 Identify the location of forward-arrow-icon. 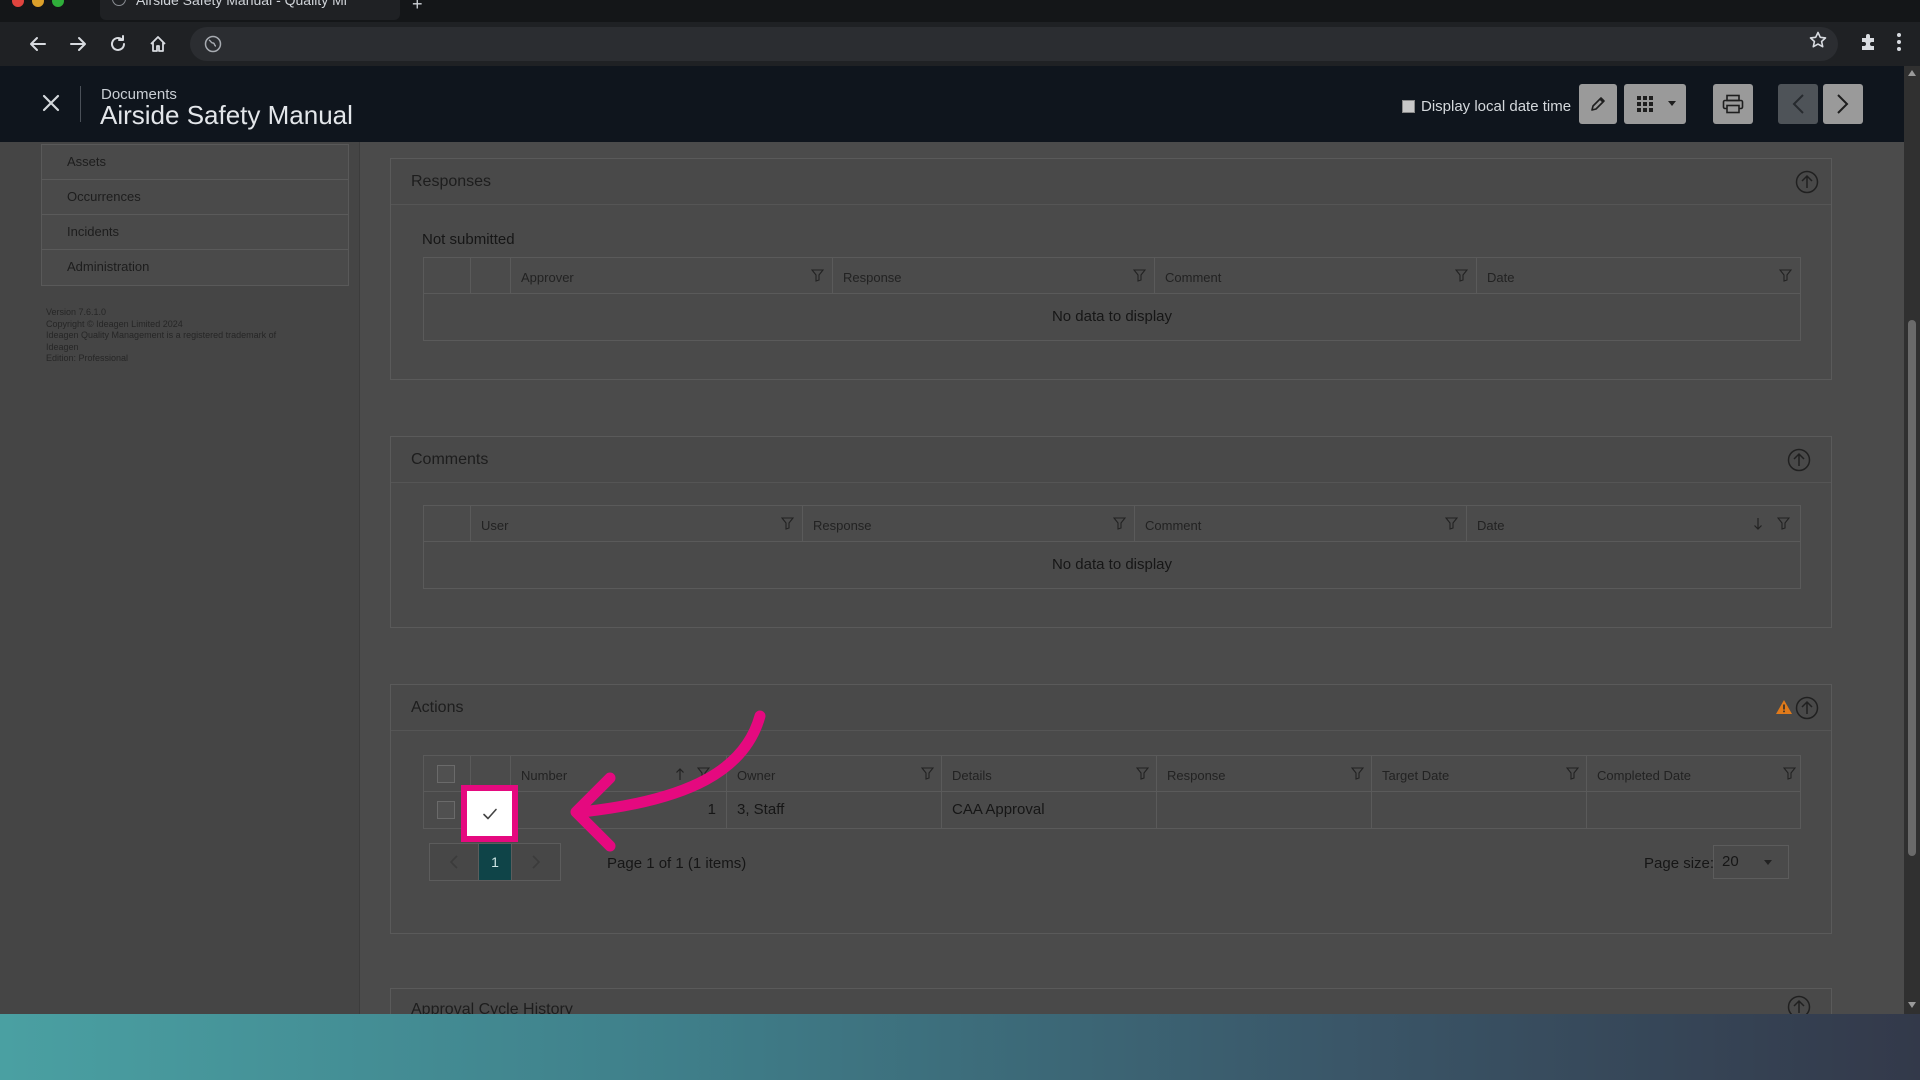
(78, 44).